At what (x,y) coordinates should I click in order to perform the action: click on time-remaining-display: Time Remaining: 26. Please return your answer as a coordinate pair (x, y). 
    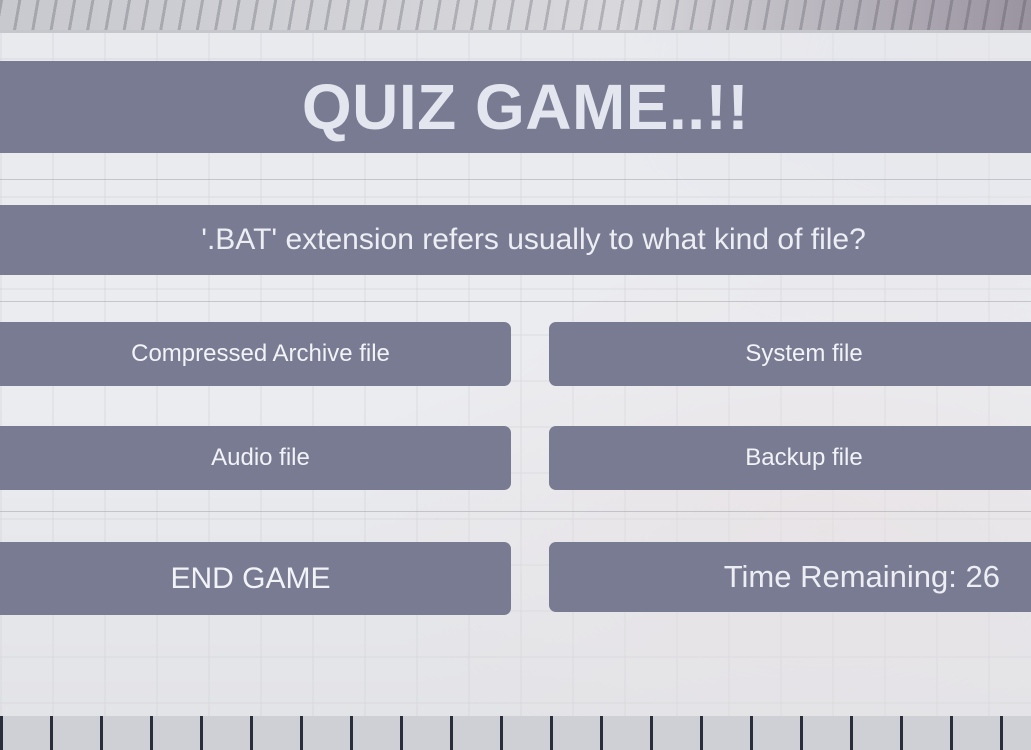
    Looking at the image, I should click on (790, 577).